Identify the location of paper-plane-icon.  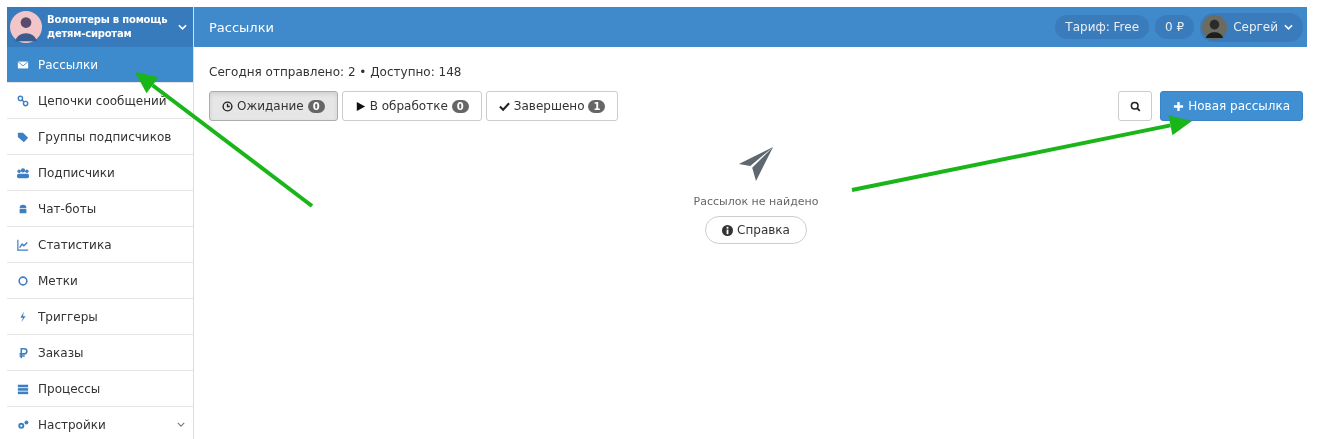
(756, 164).